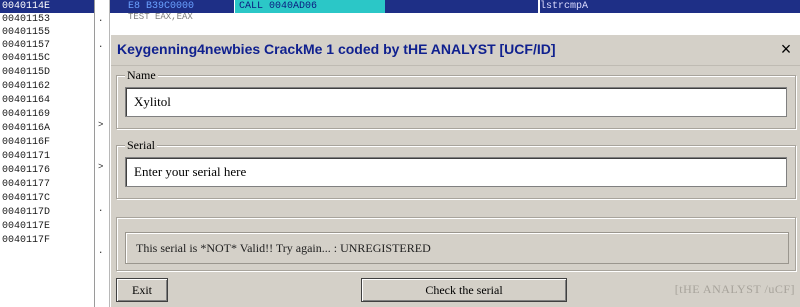  Describe the element at coordinates (26, 72) in the screenshot. I see `address: 0040115D` at that location.